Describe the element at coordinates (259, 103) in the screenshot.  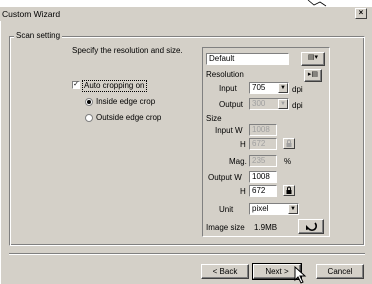
I see `output-res-value: 300` at that location.